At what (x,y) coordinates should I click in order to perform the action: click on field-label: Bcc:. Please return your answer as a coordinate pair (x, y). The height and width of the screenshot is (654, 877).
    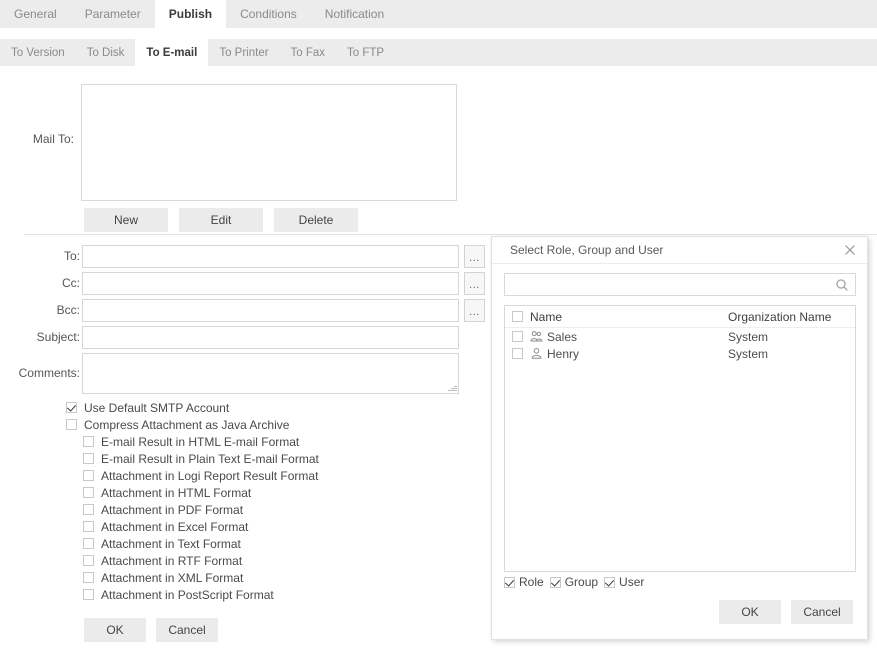
    Looking at the image, I should click on (68, 310).